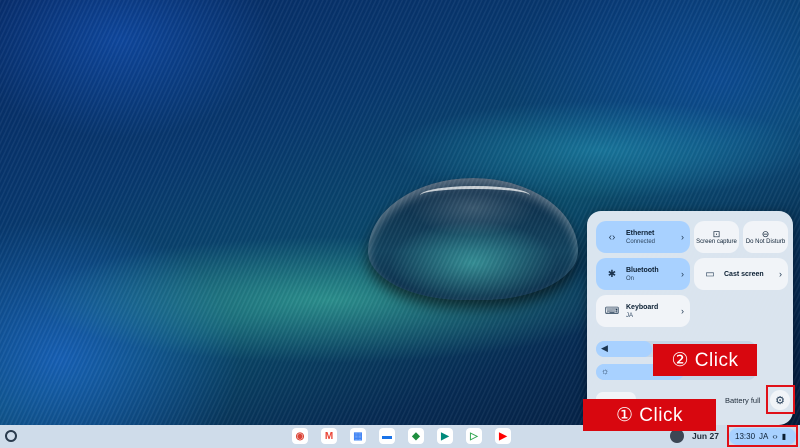 This screenshot has height=448, width=800. I want to click on youtube-icon: ▶, so click(503, 436).